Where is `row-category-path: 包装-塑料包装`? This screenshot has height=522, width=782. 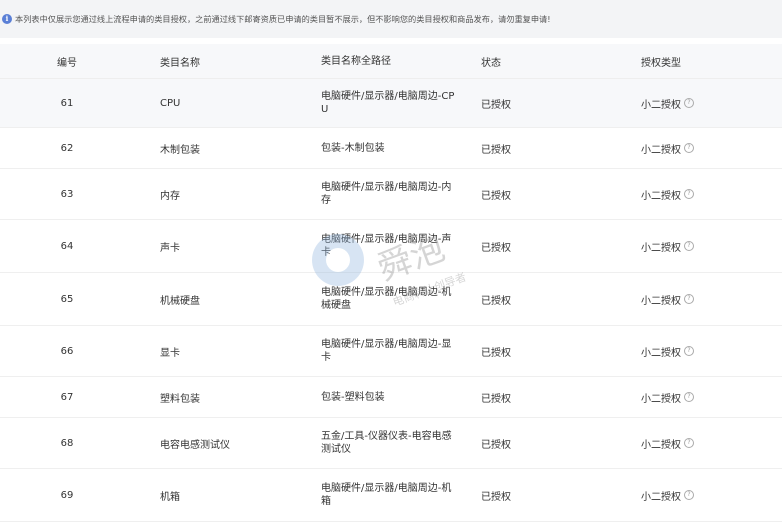
row-category-path: 包装-塑料包装 is located at coordinates (390, 397).